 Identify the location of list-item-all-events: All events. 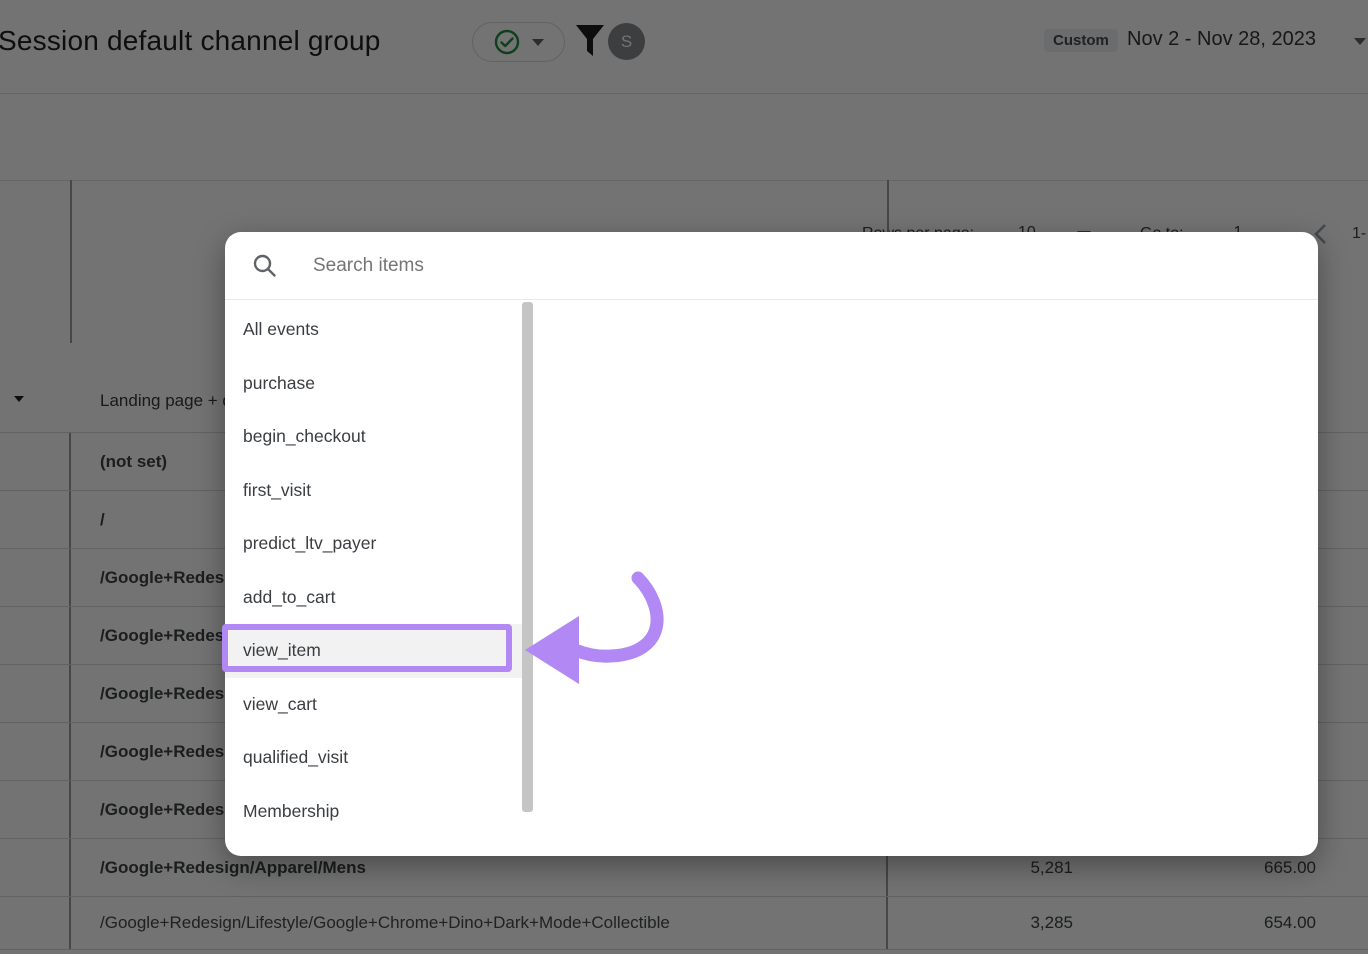
(373, 330).